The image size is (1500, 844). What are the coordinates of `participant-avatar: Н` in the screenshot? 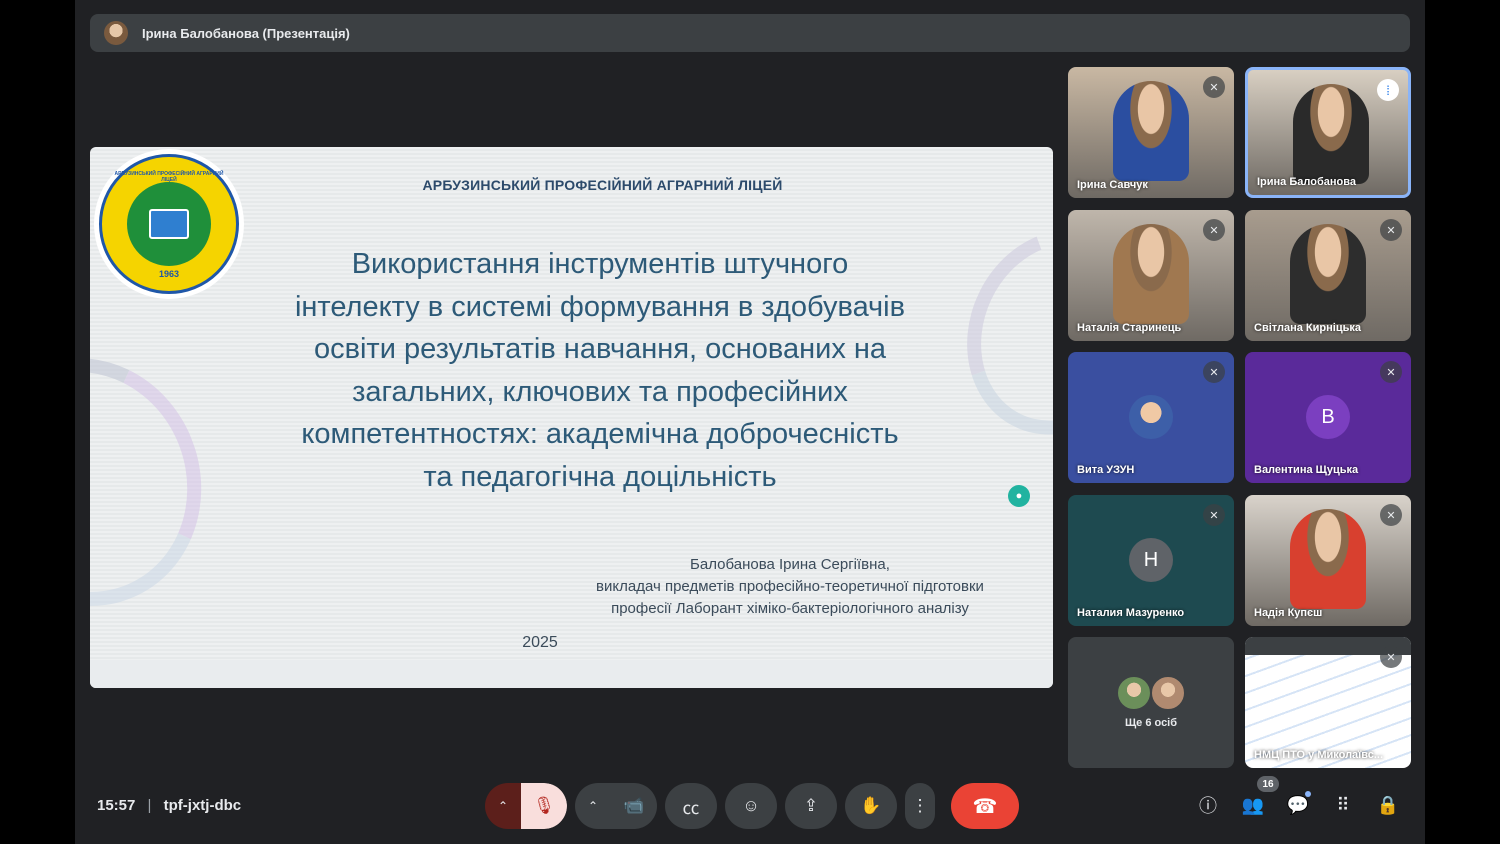 It's located at (1151, 560).